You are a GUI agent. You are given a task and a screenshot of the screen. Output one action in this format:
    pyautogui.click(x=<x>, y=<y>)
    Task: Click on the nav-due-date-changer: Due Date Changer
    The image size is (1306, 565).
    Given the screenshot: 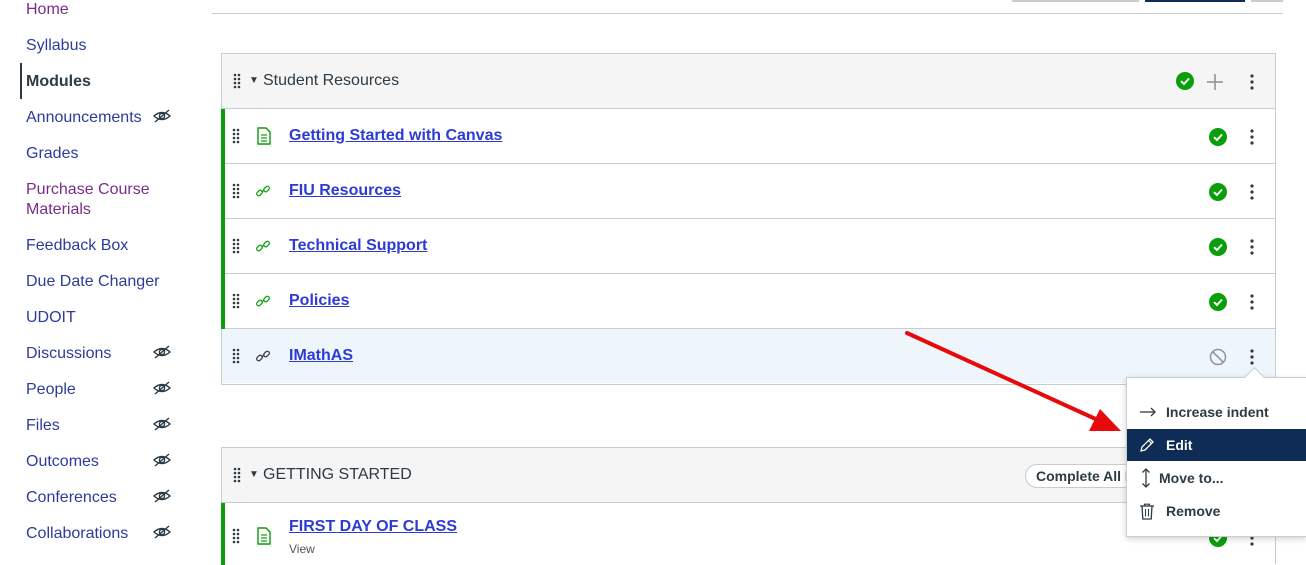 What is the action you would take?
    pyautogui.click(x=92, y=282)
    